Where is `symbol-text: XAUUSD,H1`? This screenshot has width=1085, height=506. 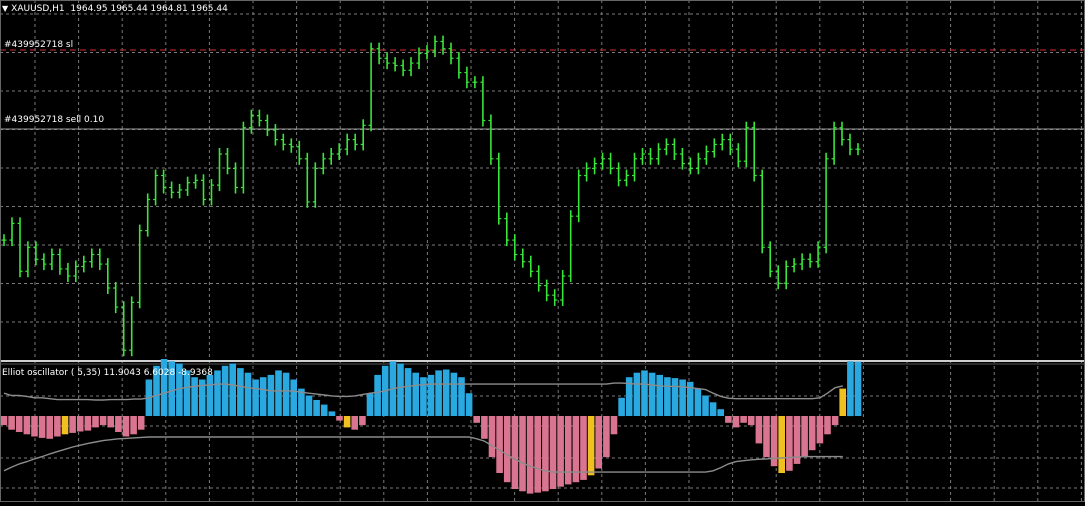 symbol-text: XAUUSD,H1 is located at coordinates (38, 9).